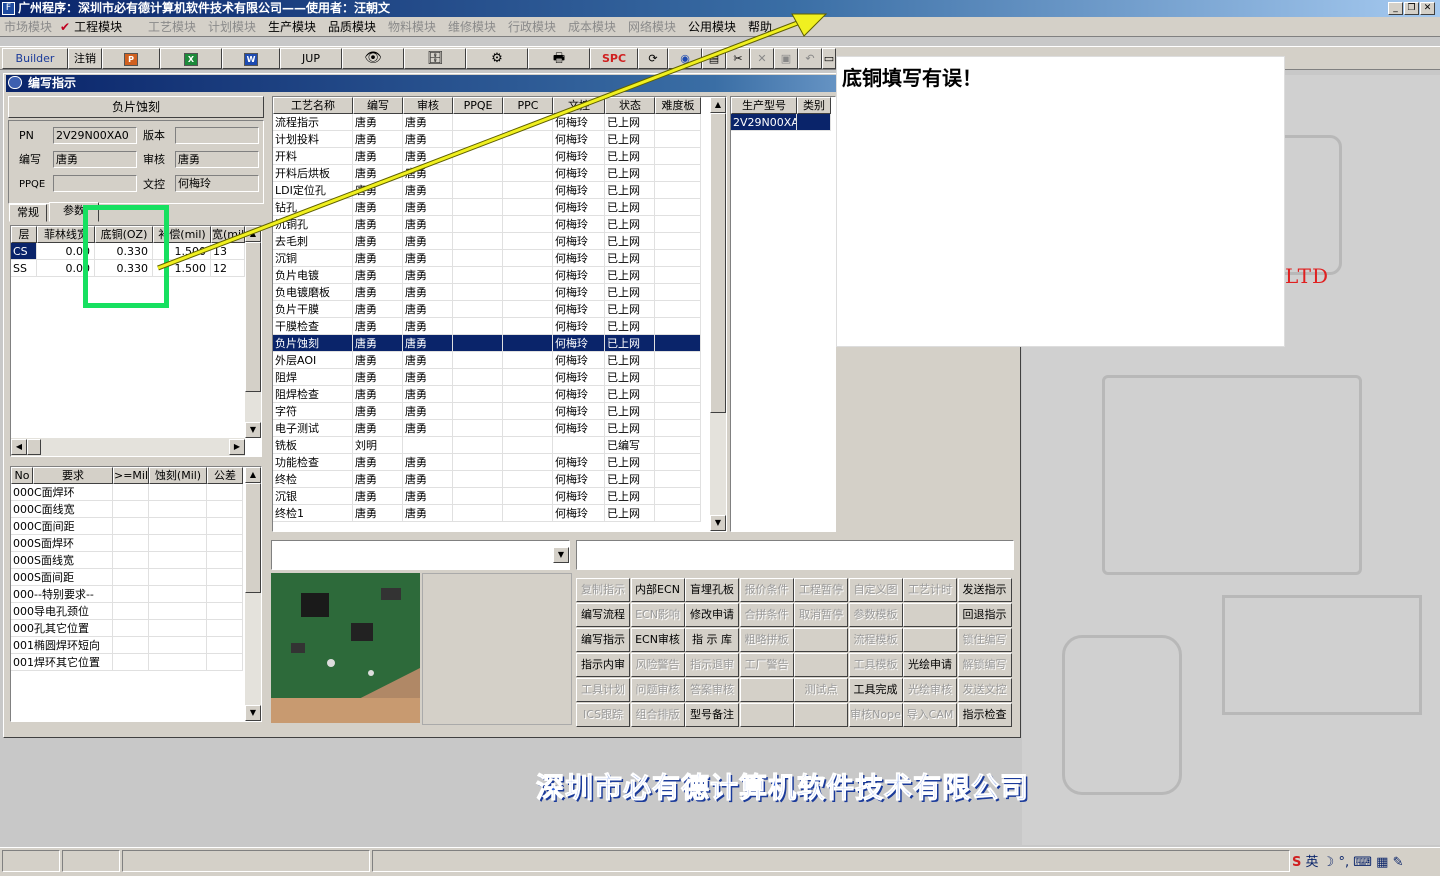 The height and width of the screenshot is (876, 1440). What do you see at coordinates (712, 590) in the screenshot?
I see `action-button-0-2: 盲埋孔板` at bounding box center [712, 590].